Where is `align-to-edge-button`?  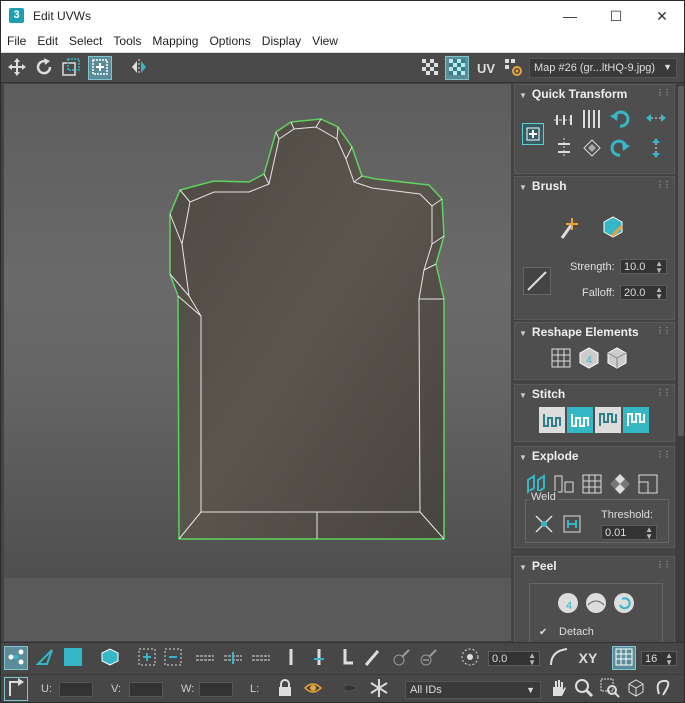 align-to-edge-button is located at coordinates (564, 148).